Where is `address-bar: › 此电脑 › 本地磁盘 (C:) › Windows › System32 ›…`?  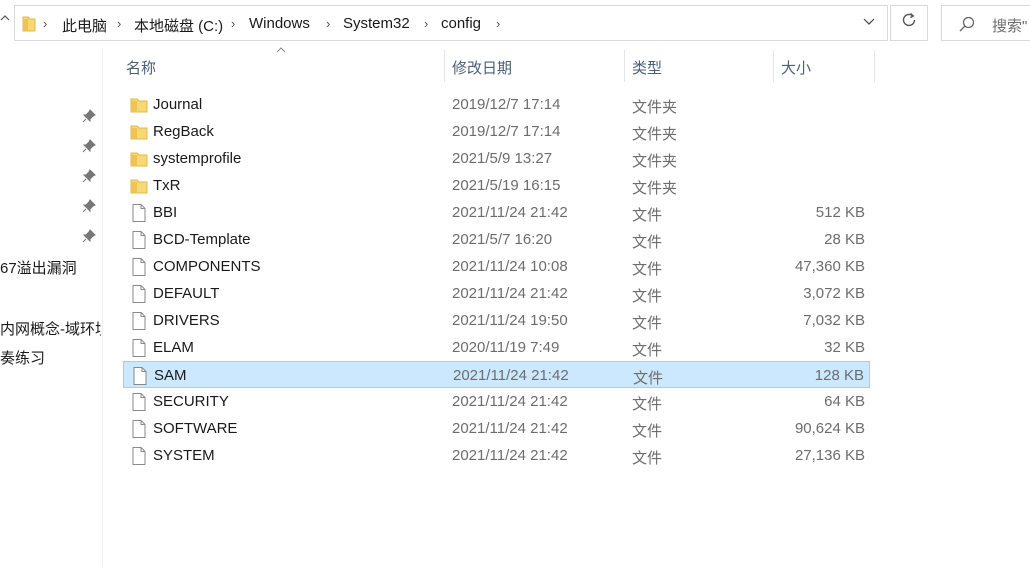
address-bar: › 此电脑 › 本地磁盘 (C:) › Windows › System32 ›… is located at coordinates (451, 23).